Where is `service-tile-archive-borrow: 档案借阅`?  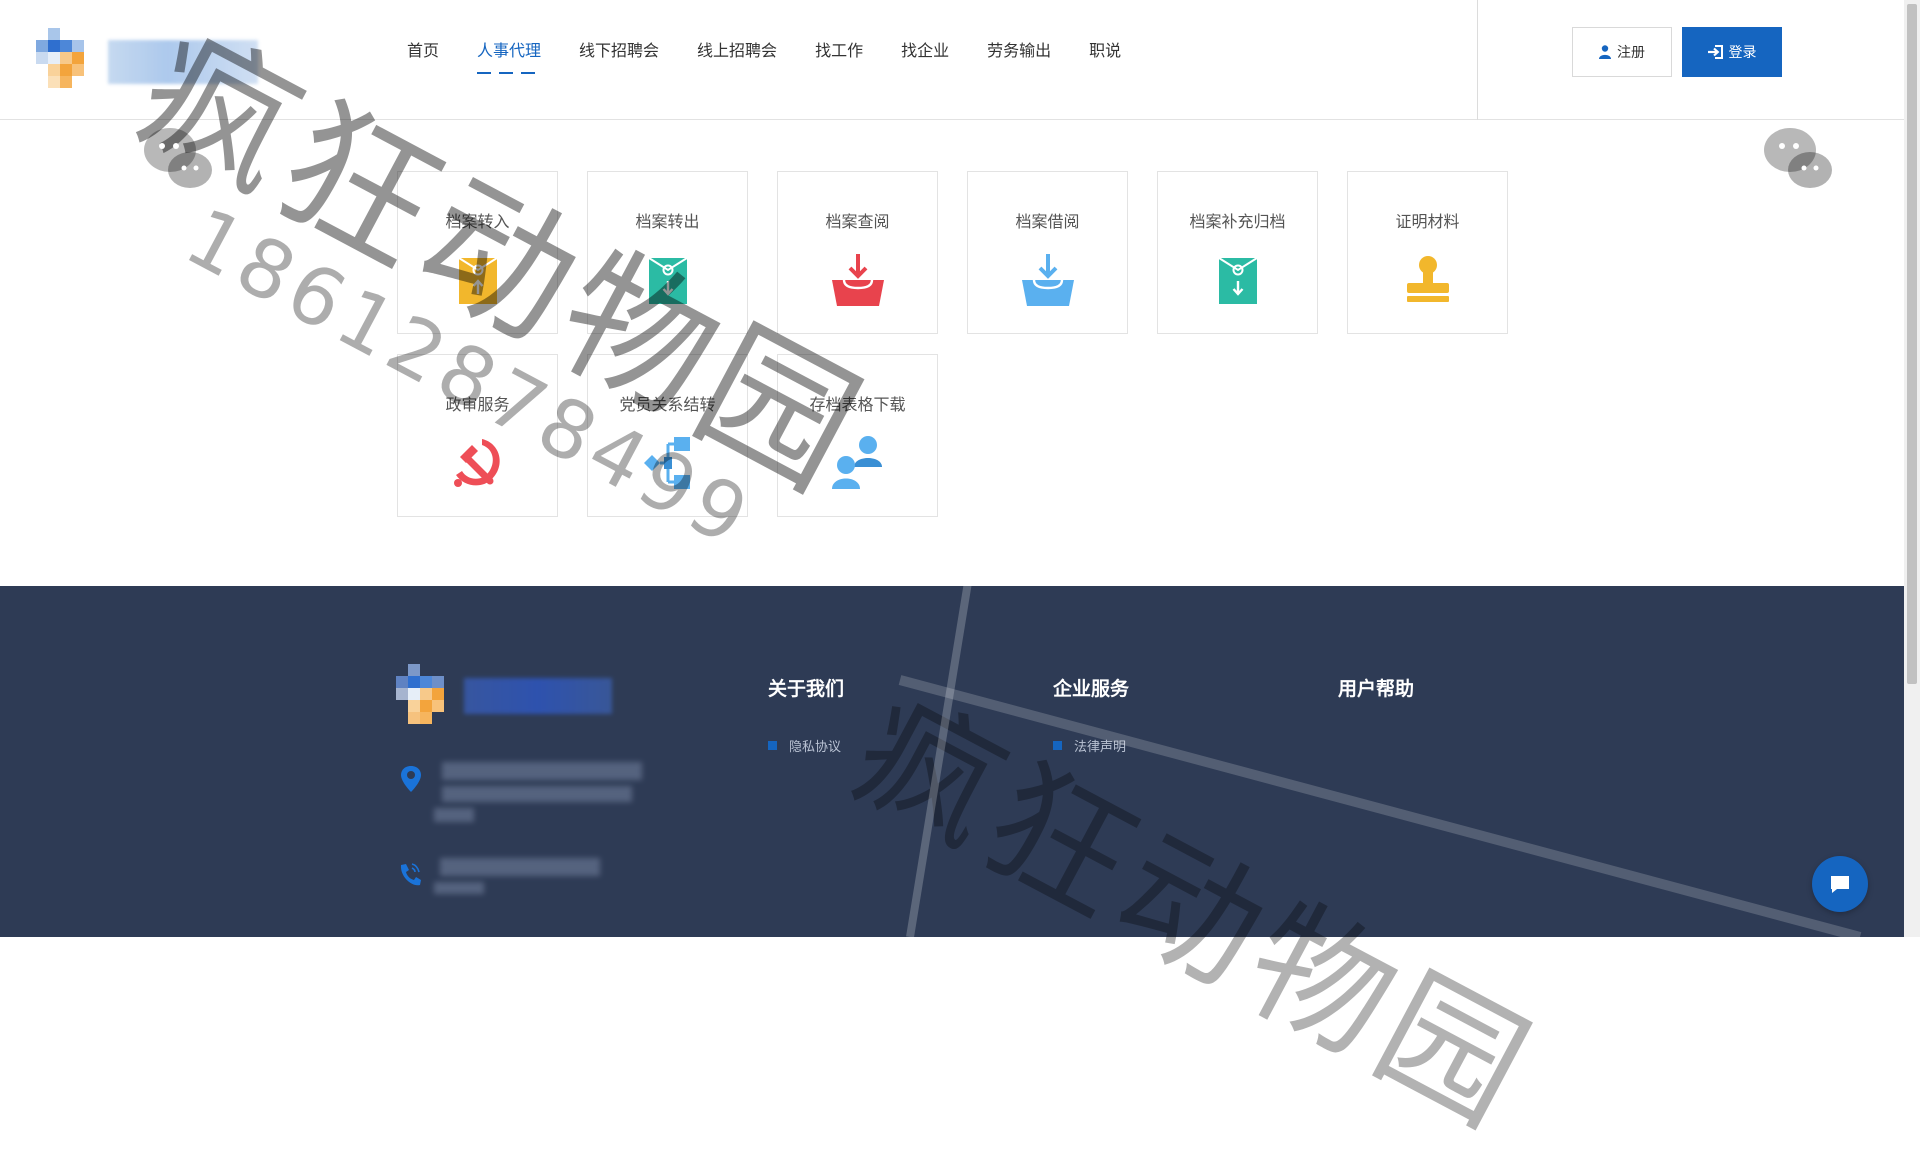
service-tile-archive-borrow: 档案借阅 is located at coordinates (1047, 252).